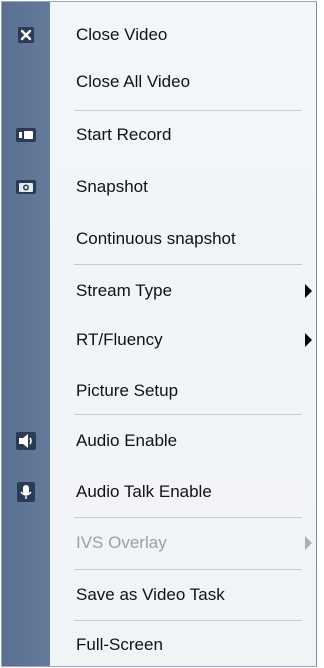  I want to click on speaker-icon, so click(26, 441).